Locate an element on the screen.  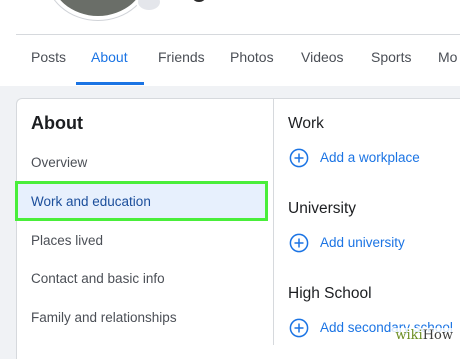
nav-item-label-selected: Work and education is located at coordinates (91, 201).